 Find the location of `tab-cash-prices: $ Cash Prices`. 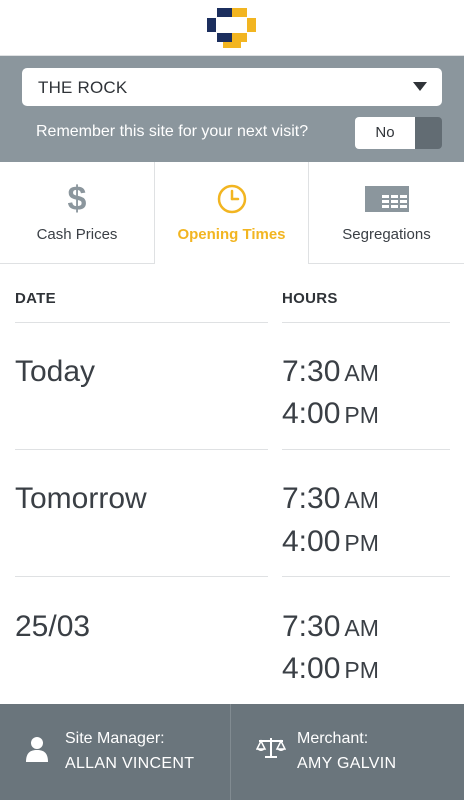

tab-cash-prices: $ Cash Prices is located at coordinates (77, 213).